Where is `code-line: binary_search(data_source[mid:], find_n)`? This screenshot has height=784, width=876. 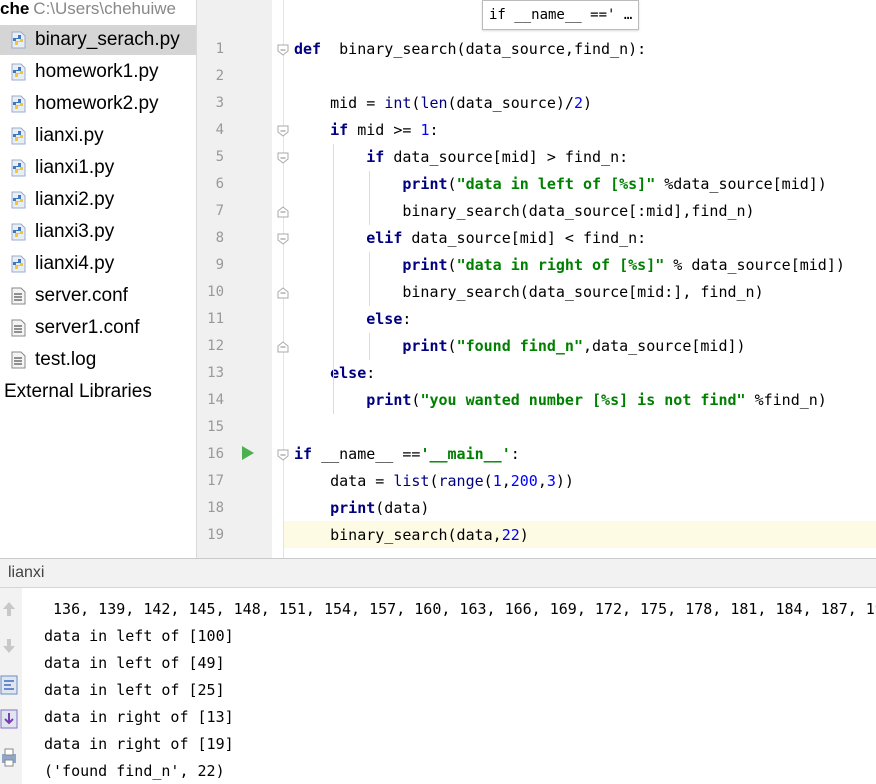 code-line: binary_search(data_source[mid:], find_n) is located at coordinates (529, 292).